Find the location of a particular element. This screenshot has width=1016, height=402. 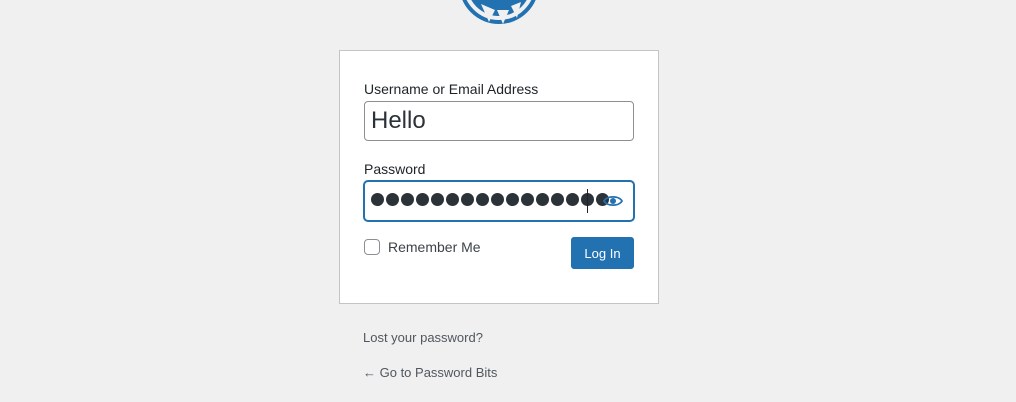

remember-me: Remember Me is located at coordinates (422, 247).